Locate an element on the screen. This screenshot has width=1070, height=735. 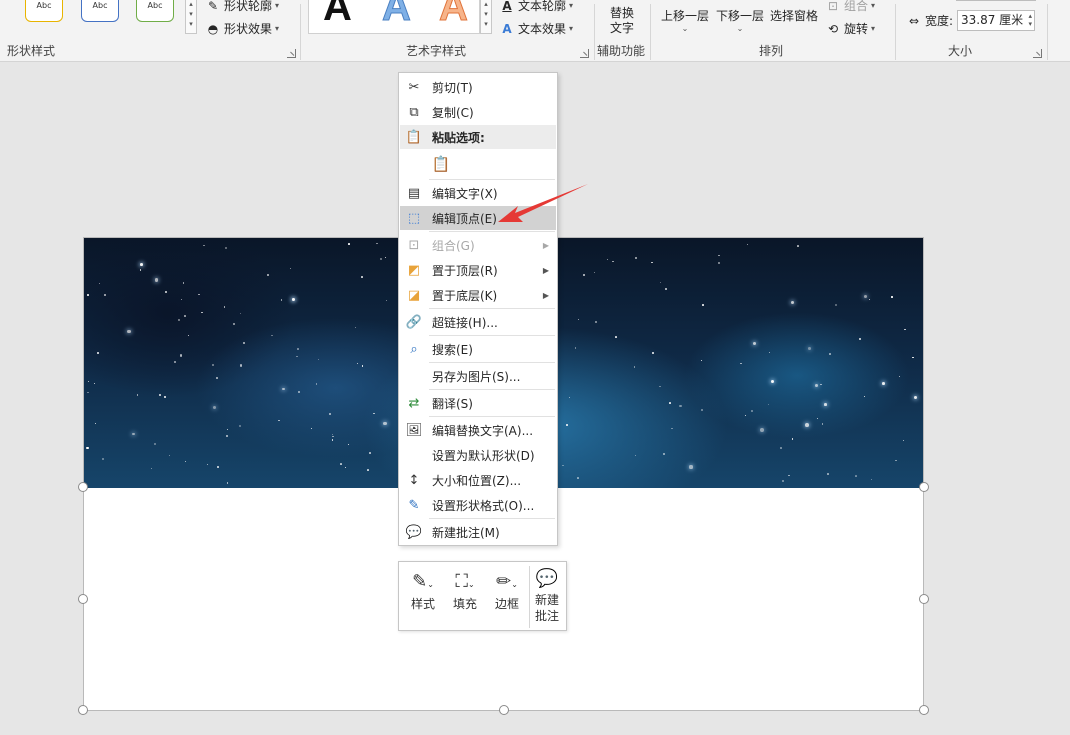
mini-style-label: 样式 is located at coordinates (422, 604).